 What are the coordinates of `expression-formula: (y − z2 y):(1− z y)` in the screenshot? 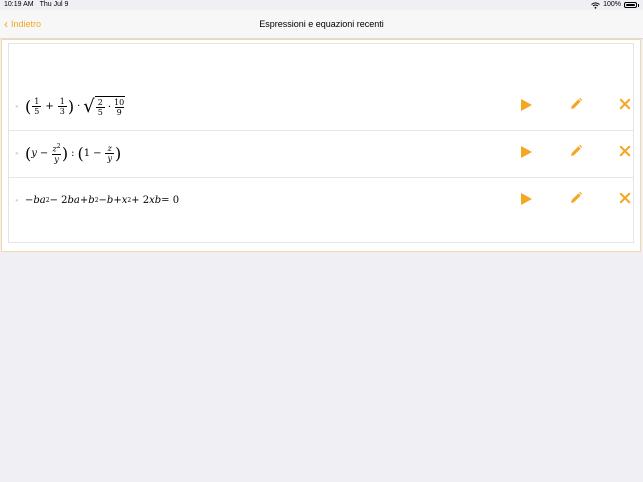 It's located at (73, 153).